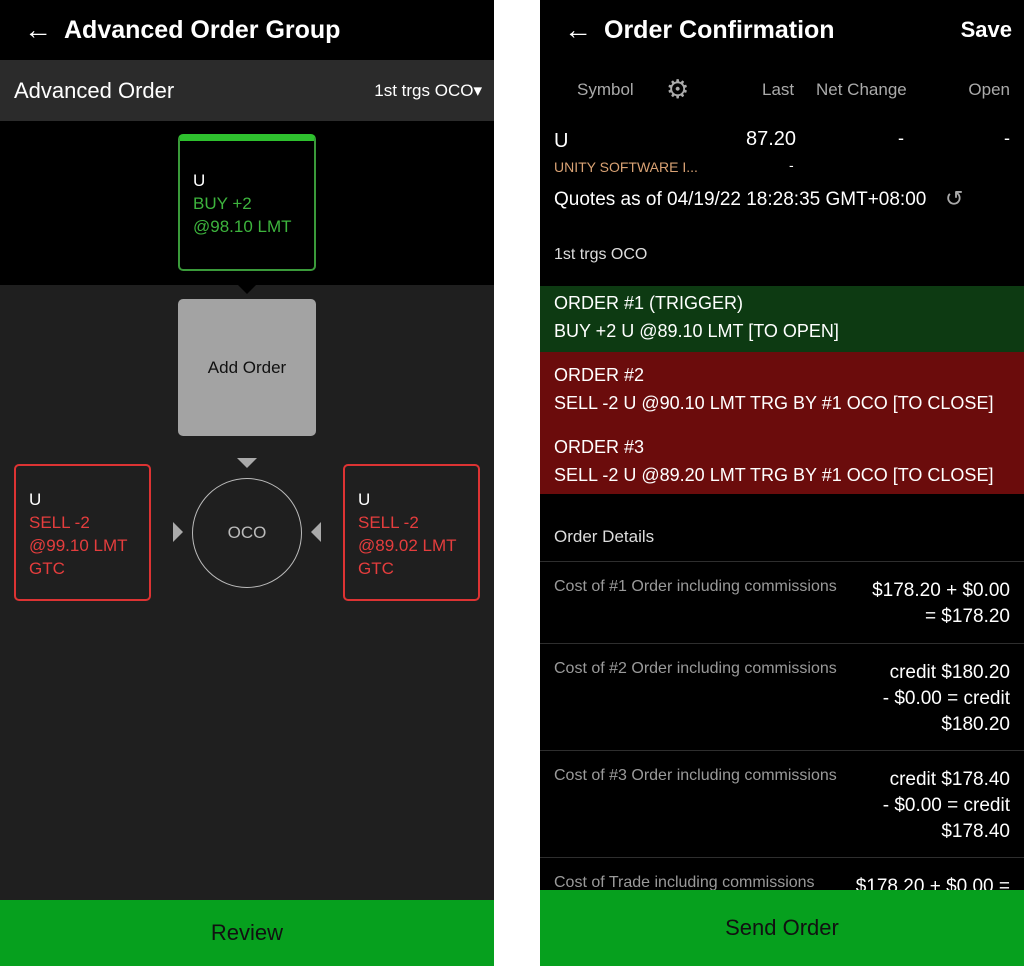  What do you see at coordinates (94, 90) in the screenshot?
I see `subheader-label: Advanced Order` at bounding box center [94, 90].